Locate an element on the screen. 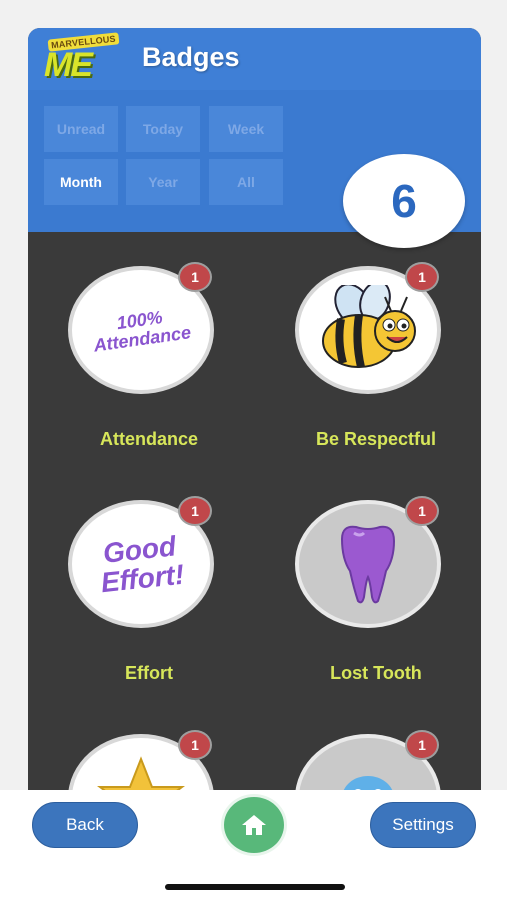 The height and width of the screenshot is (900, 507). badge-art-text: 100% Attendance is located at coordinates (142, 331).